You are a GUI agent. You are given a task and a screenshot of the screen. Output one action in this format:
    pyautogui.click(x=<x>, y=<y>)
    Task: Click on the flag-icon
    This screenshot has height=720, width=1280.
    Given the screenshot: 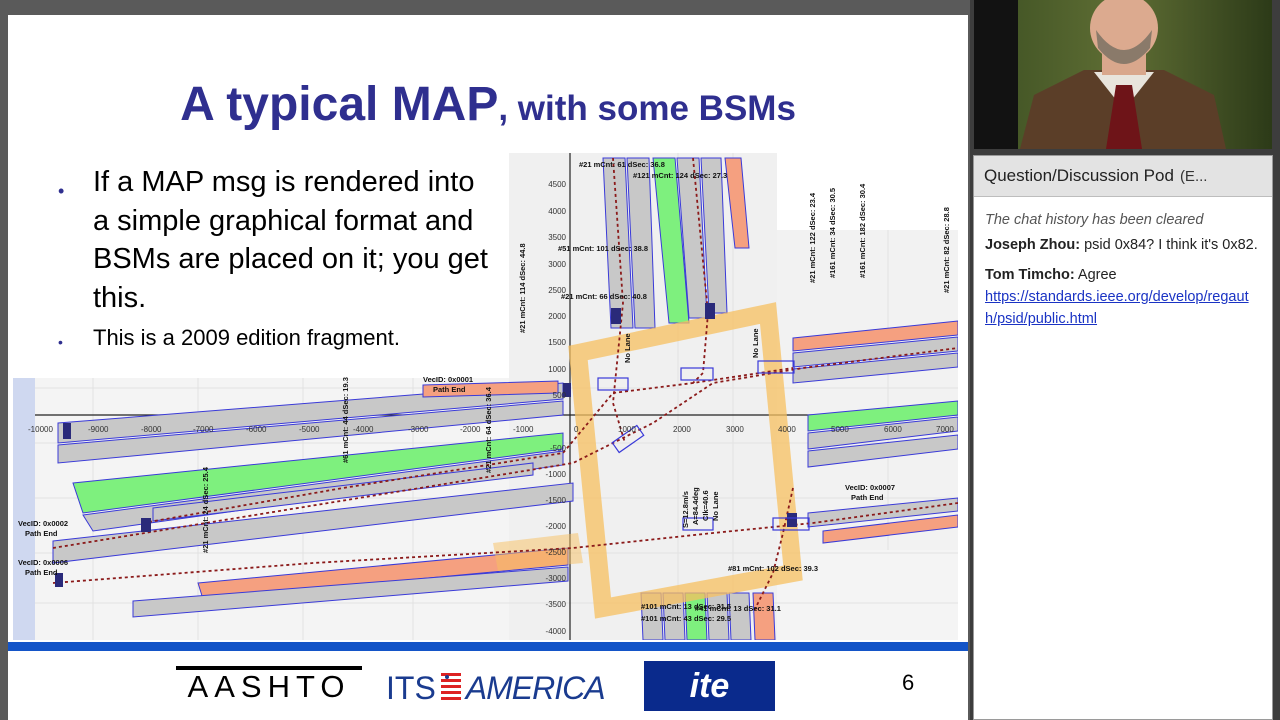 What is the action you would take?
    pyautogui.click(x=450, y=686)
    